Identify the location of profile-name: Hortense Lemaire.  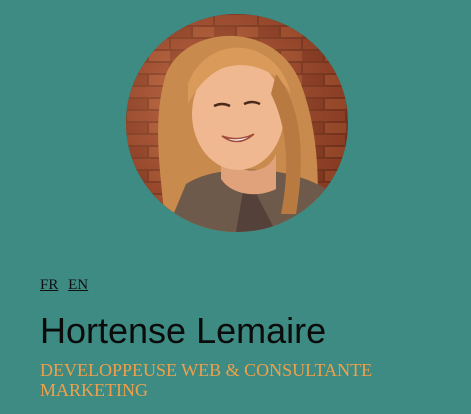
(183, 330).